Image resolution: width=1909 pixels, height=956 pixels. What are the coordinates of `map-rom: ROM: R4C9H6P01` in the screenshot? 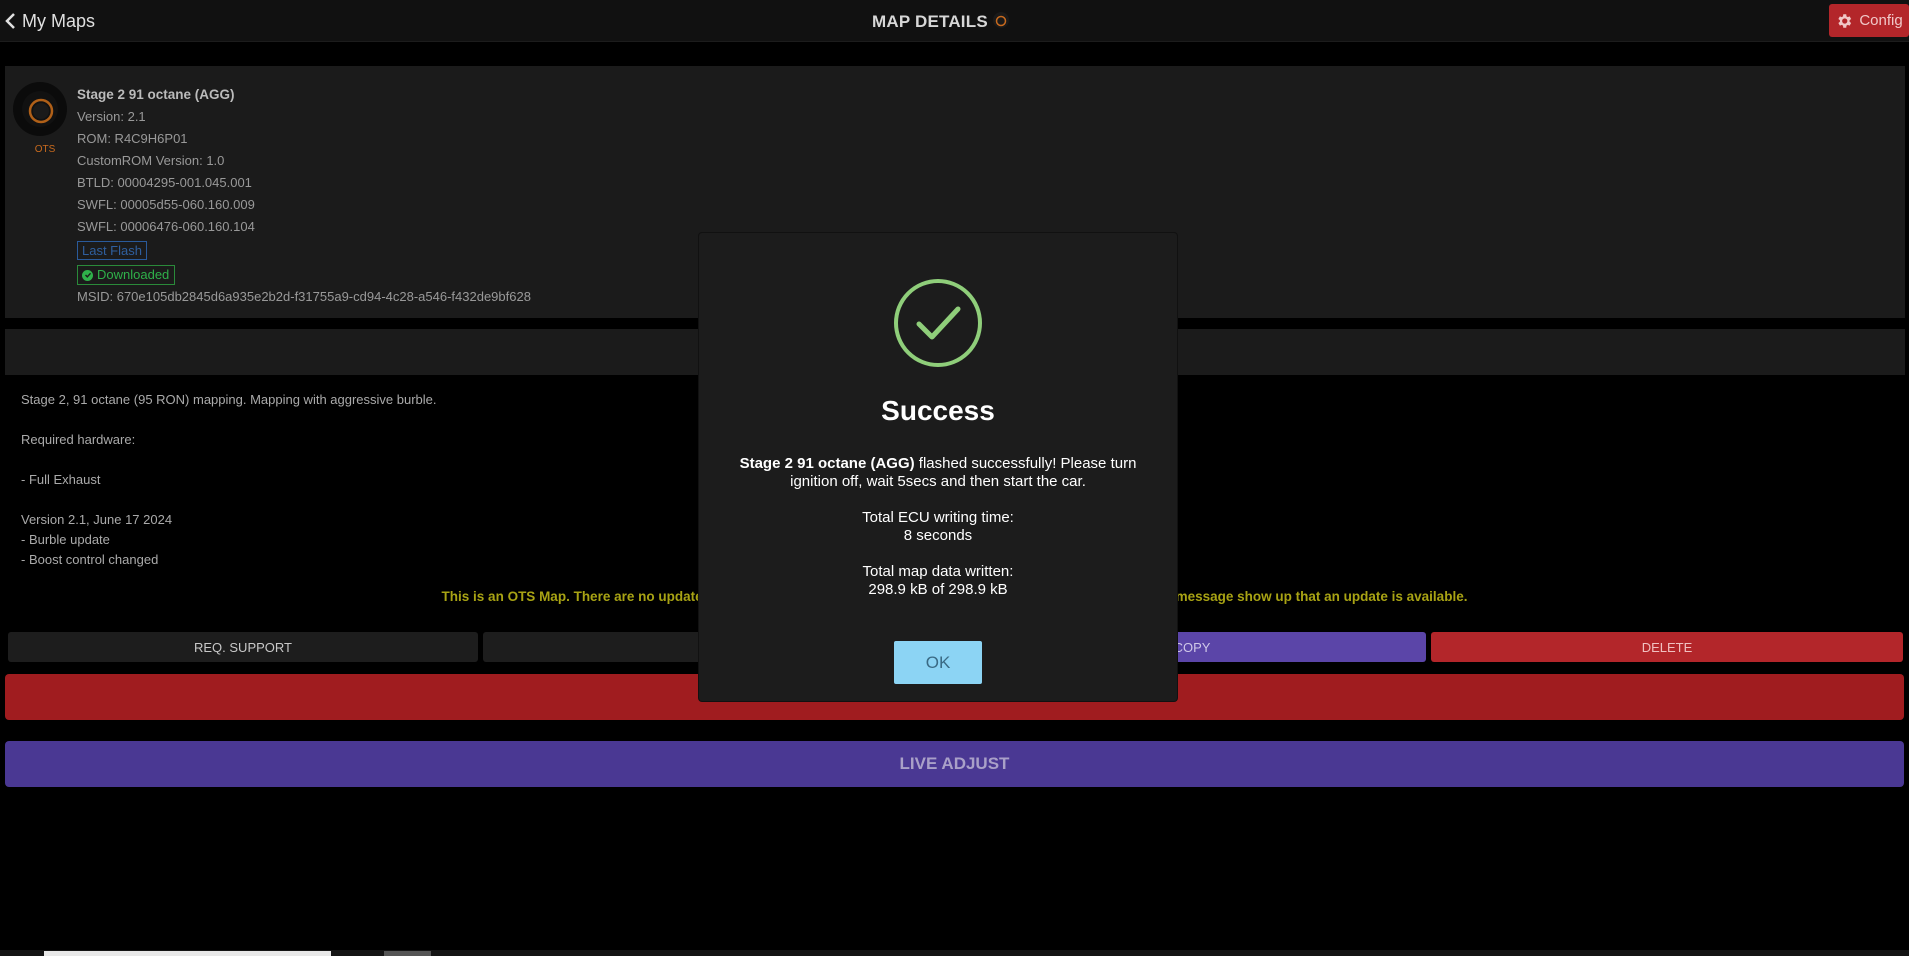 It's located at (132, 138).